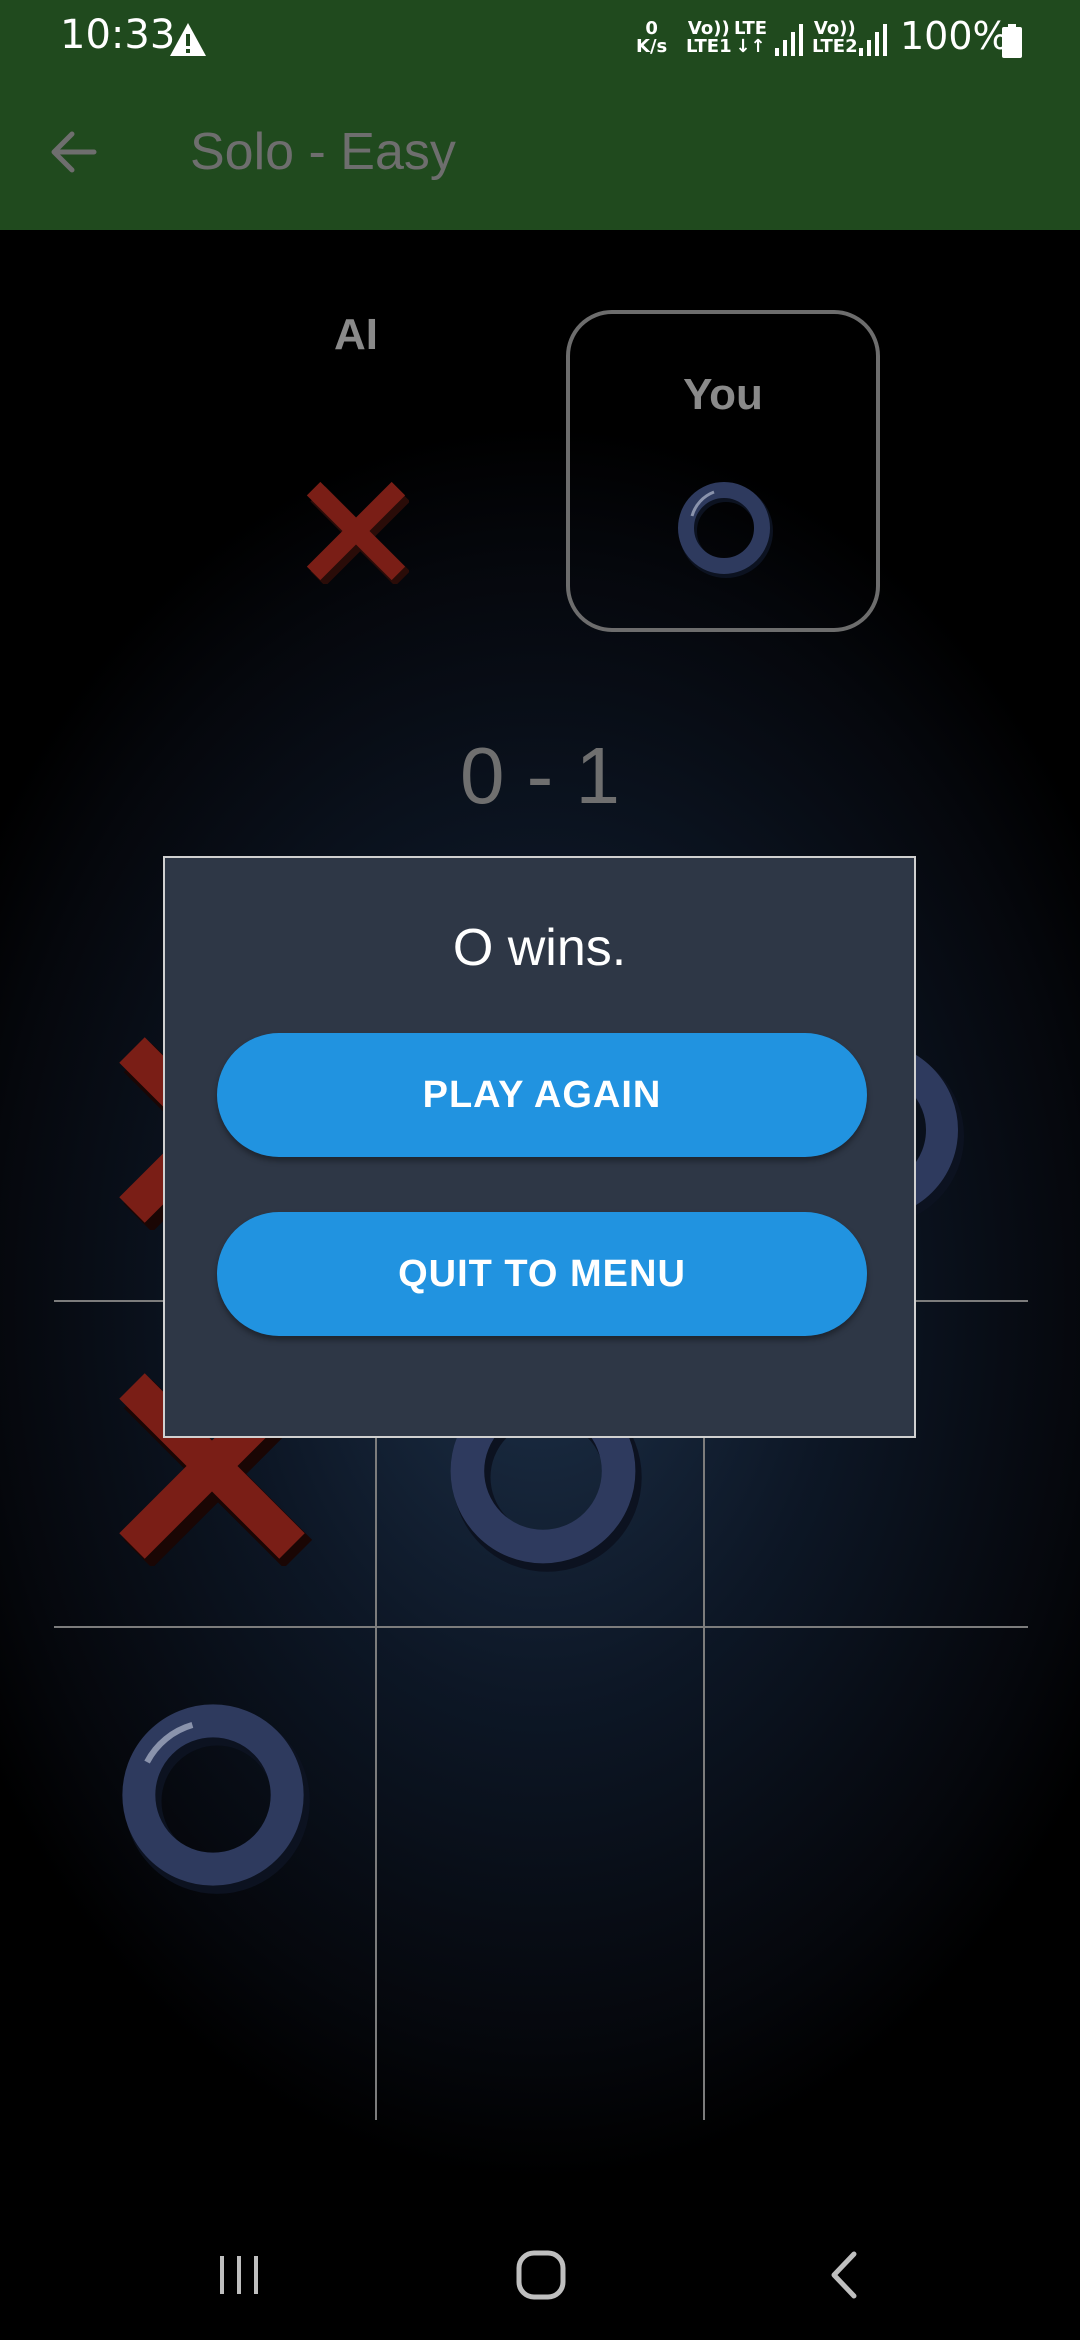 This screenshot has height=2340, width=1080. What do you see at coordinates (74, 152) in the screenshot?
I see `back-arrow-icon` at bounding box center [74, 152].